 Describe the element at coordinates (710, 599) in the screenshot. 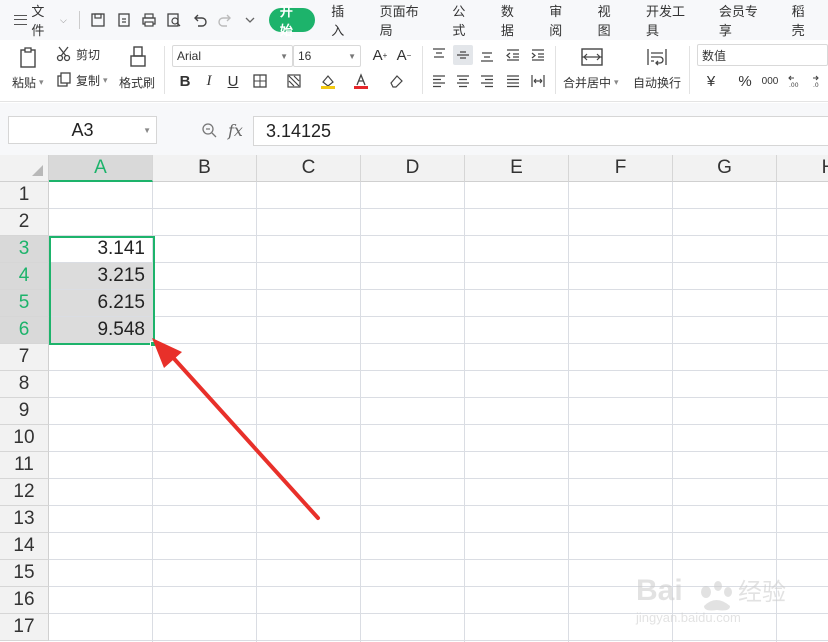

I see `baidu-watermark-logo: Bai 经验 jingyan.baidu.com` at that location.